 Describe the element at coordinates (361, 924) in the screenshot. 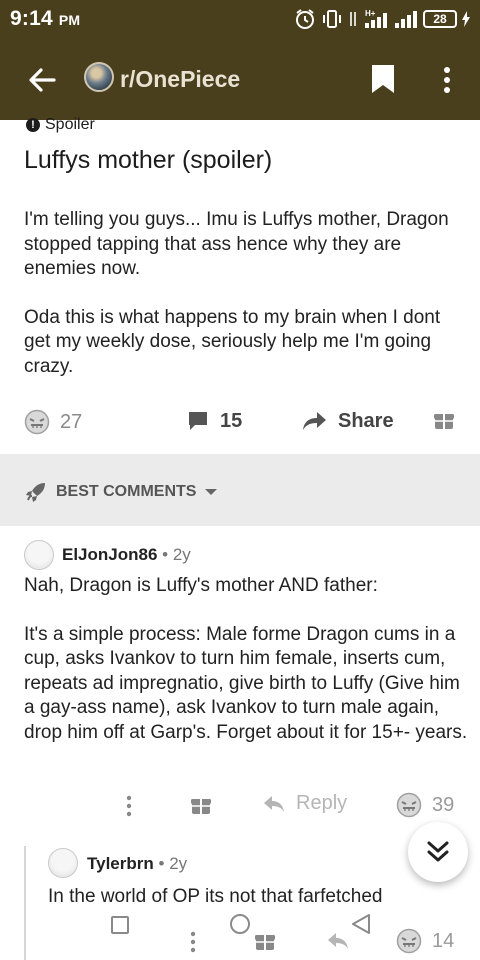

I see `nav-back-icon` at that location.